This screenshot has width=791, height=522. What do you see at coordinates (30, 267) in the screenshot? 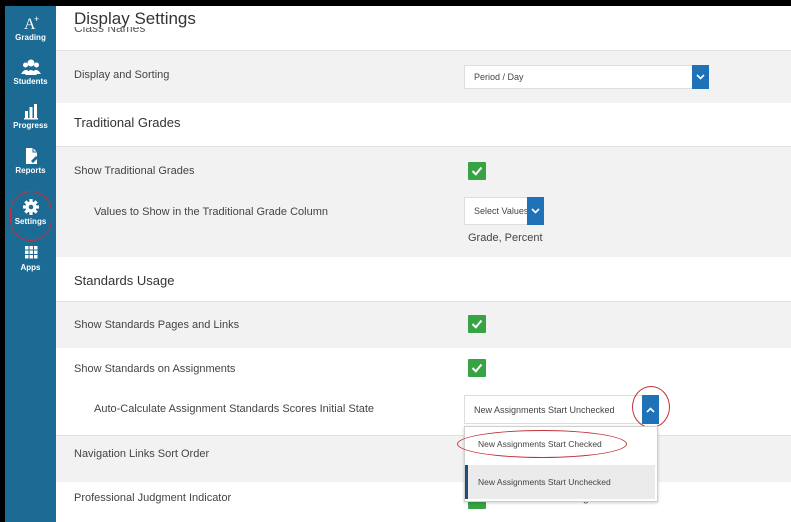
I see `sidebar-item-label: Apps` at bounding box center [30, 267].